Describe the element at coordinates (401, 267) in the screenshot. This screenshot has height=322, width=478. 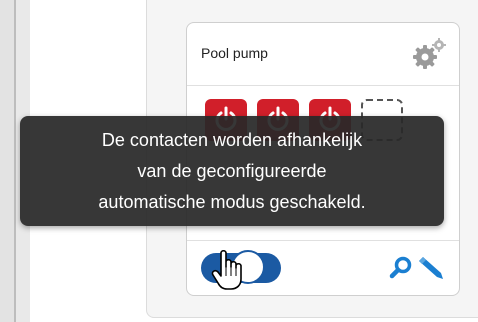
I see `search-icon` at that location.